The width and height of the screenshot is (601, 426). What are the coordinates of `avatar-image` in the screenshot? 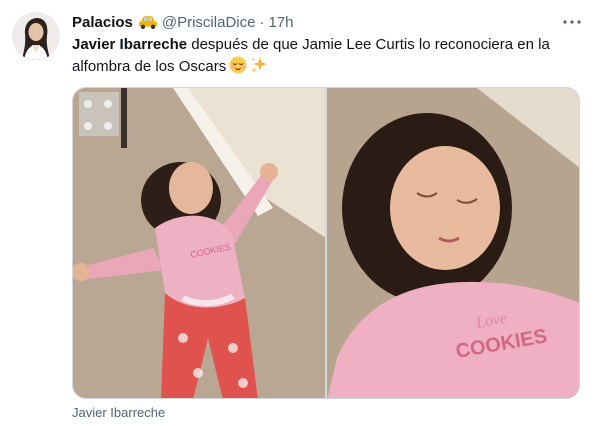 It's located at (36, 36).